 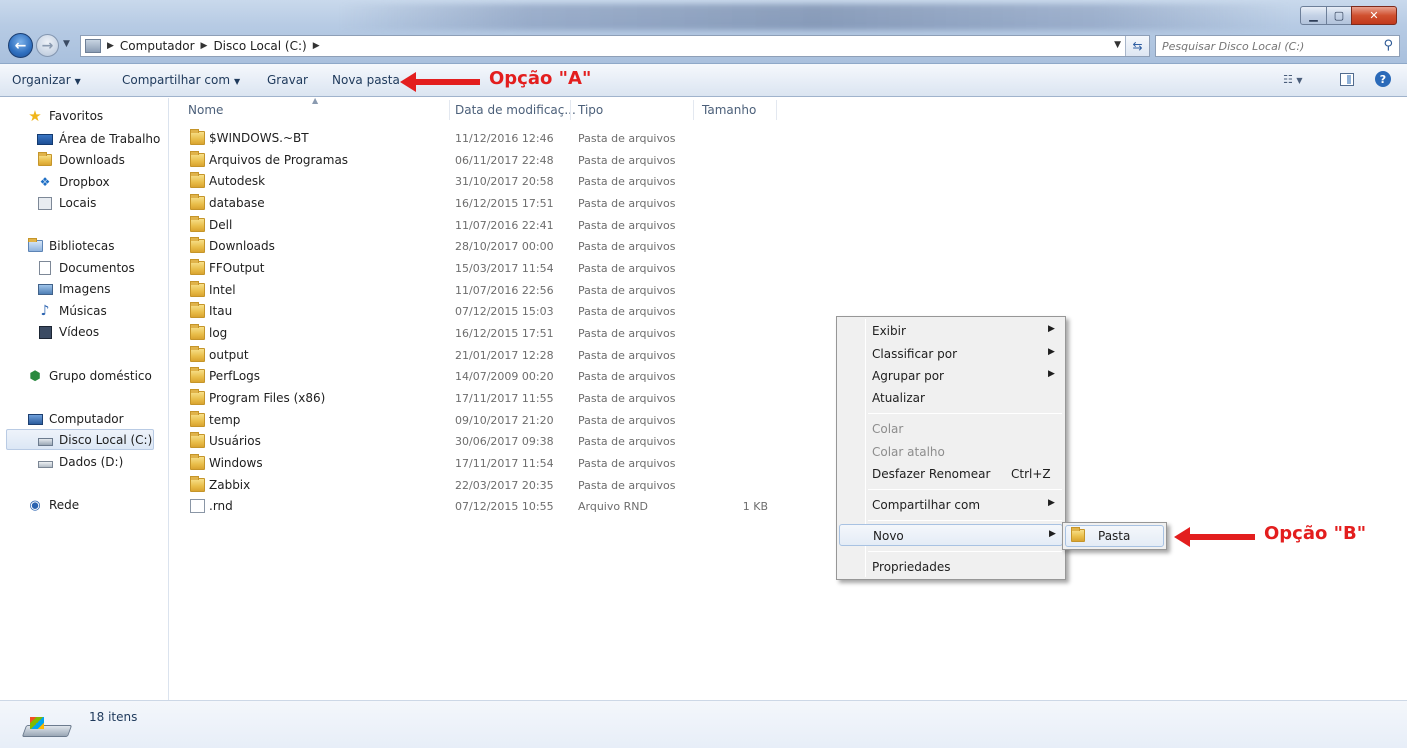 I want to click on nav-videos: Vídeos, so click(x=68, y=332).